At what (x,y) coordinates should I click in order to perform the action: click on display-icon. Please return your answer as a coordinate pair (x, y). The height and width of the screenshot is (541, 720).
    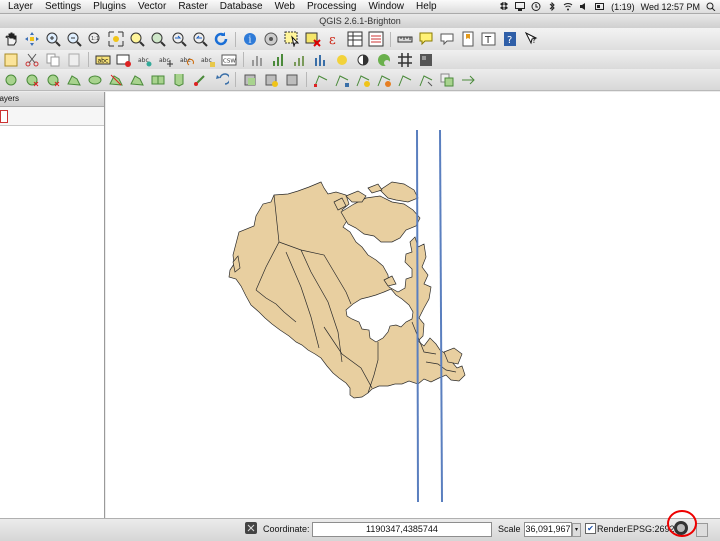
    Looking at the image, I should click on (520, 6).